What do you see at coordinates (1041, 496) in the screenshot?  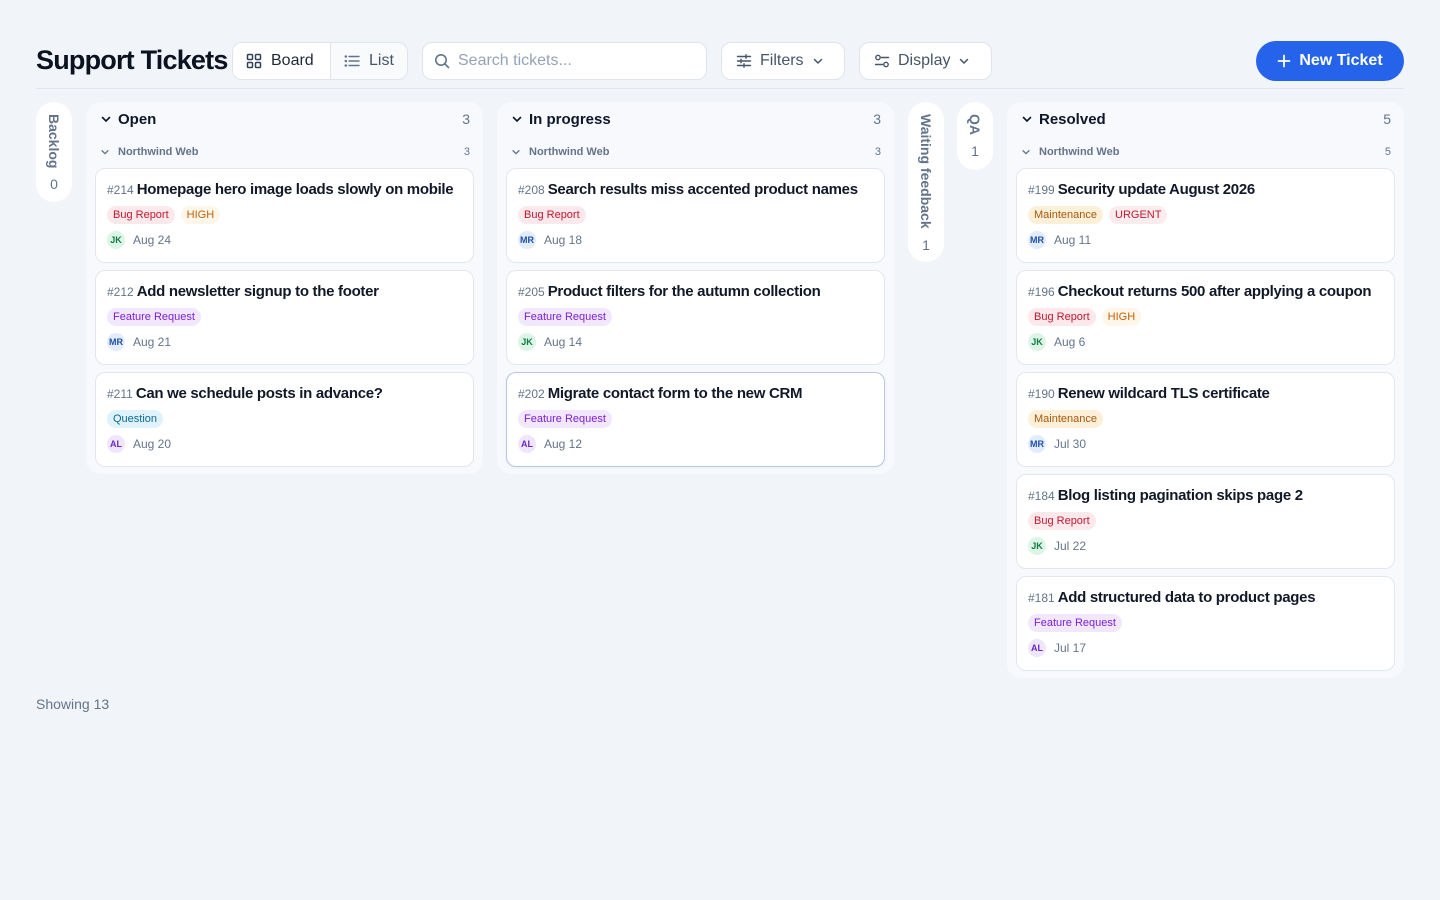 I see `ticket-number: #184` at bounding box center [1041, 496].